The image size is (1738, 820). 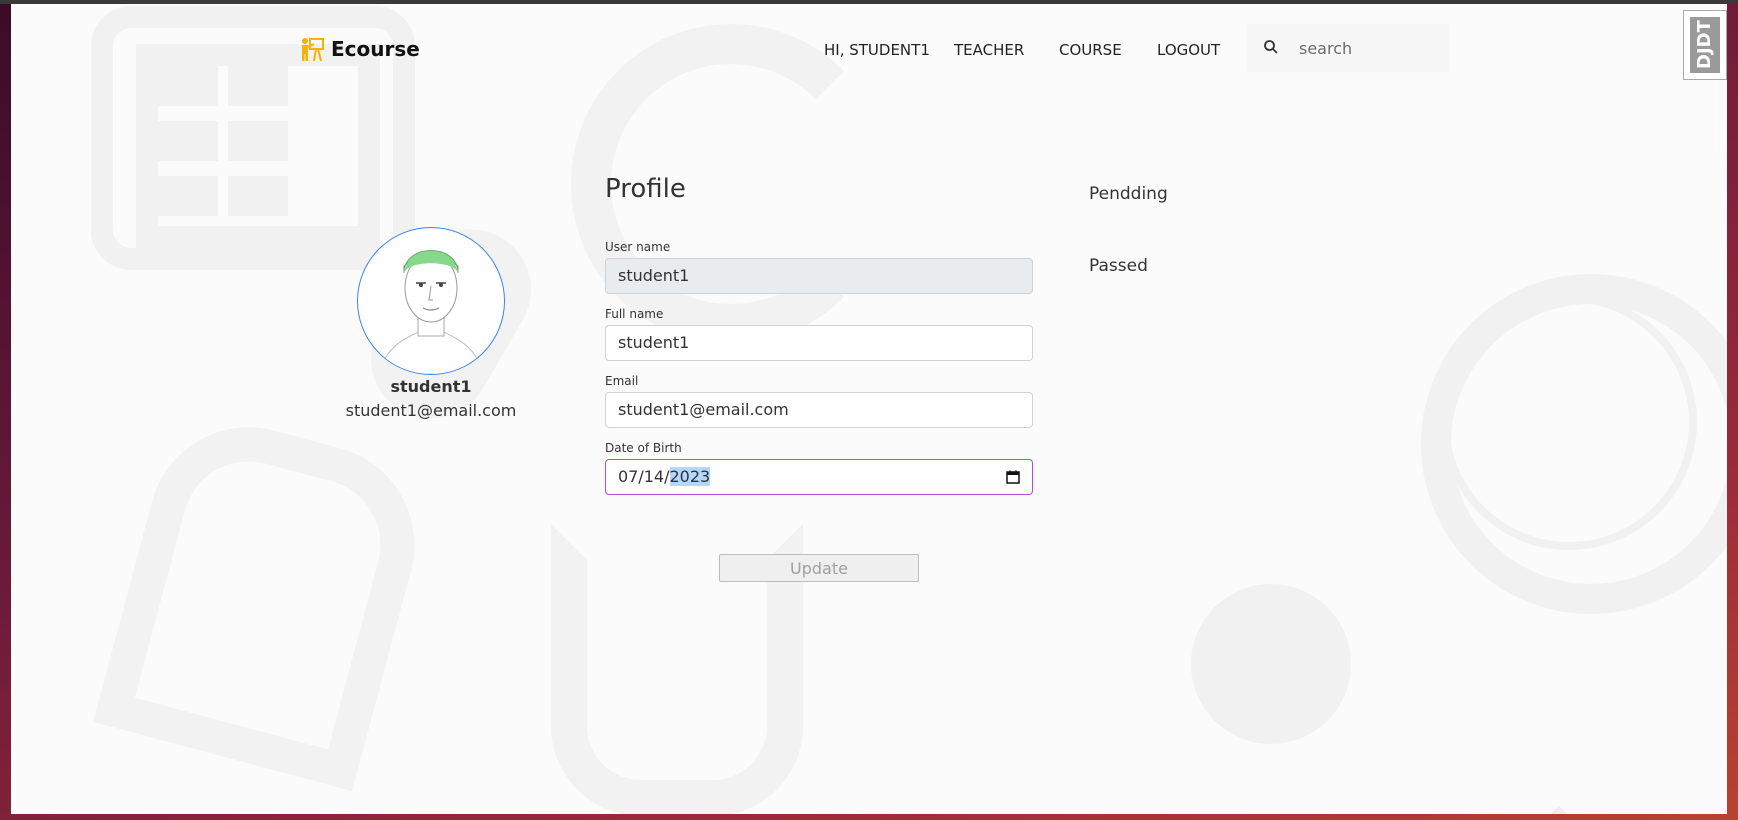 What do you see at coordinates (1559, 810) in the screenshot?
I see `scroll-up-icon` at bounding box center [1559, 810].